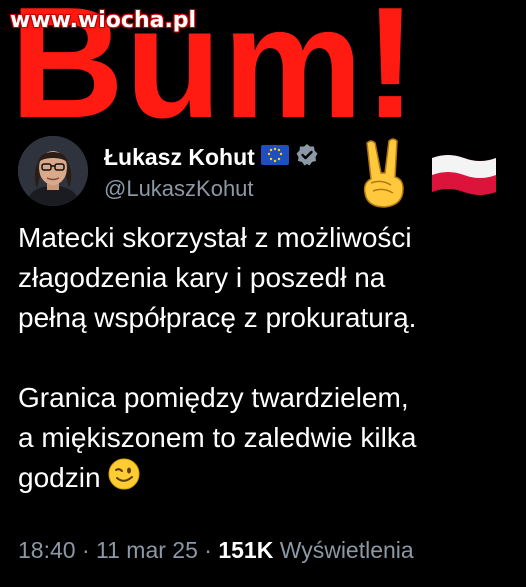 This screenshot has width=526, height=587. I want to click on tweet-line: pełną współpracę z prokuraturą., so click(217, 317).